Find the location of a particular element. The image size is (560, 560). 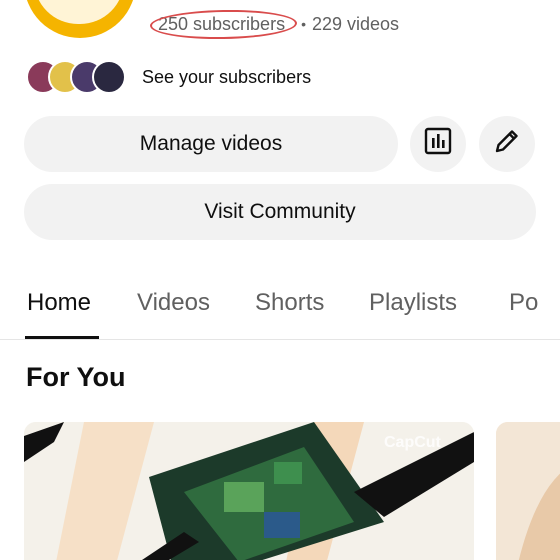

analytics-button is located at coordinates (438, 144).